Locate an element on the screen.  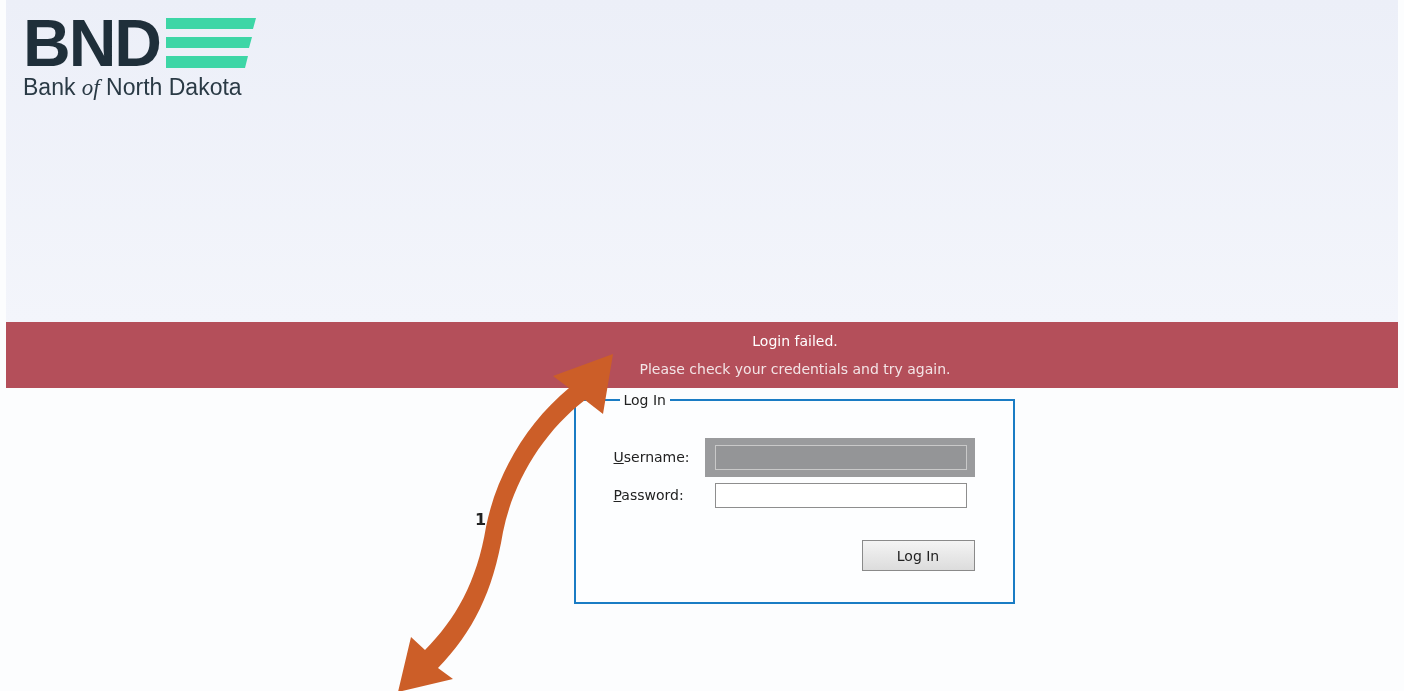
annotation-number: 1 is located at coordinates (481, 519).